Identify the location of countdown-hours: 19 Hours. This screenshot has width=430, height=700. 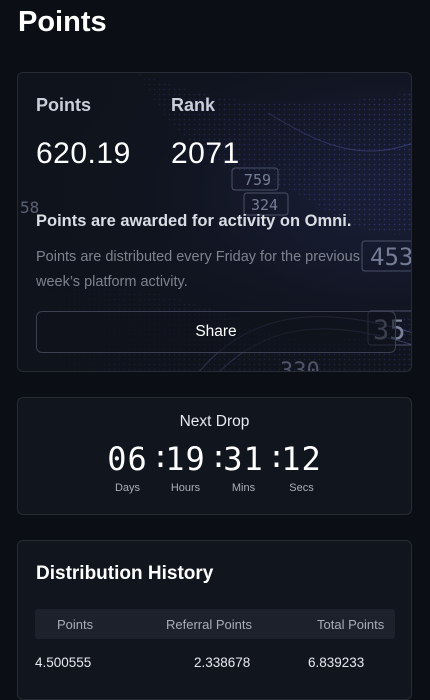
(186, 467).